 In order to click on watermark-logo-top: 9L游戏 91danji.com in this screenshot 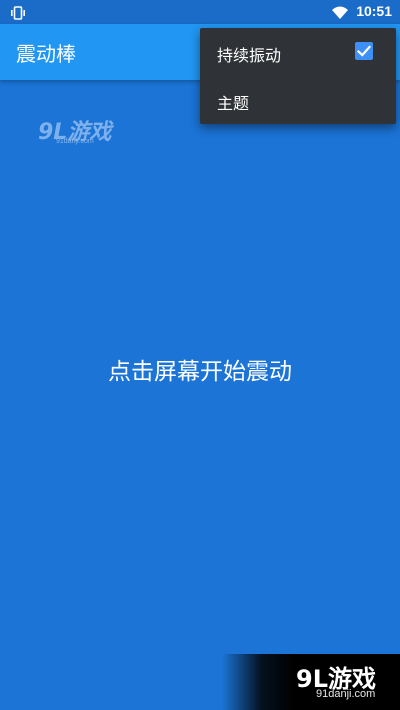, I will do `click(88, 132)`.